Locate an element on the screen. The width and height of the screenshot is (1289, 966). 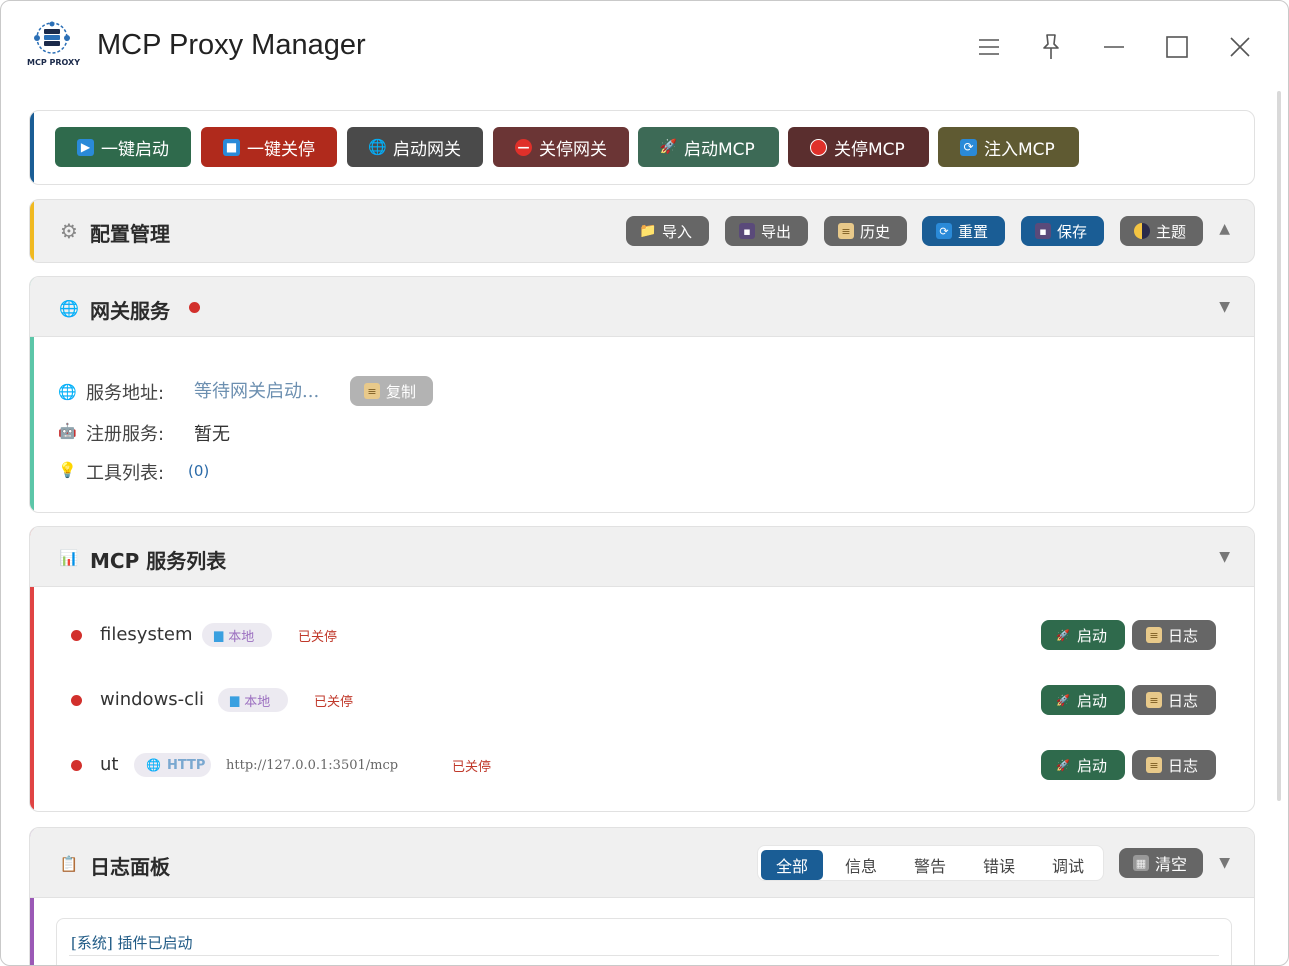
config-panel: ⚙ 配置管理 📁 导入 ▪ 导出 ≡ 历史 ⟳ 重置 ▪ 保存 主题 ▲ is located at coordinates (642, 231).